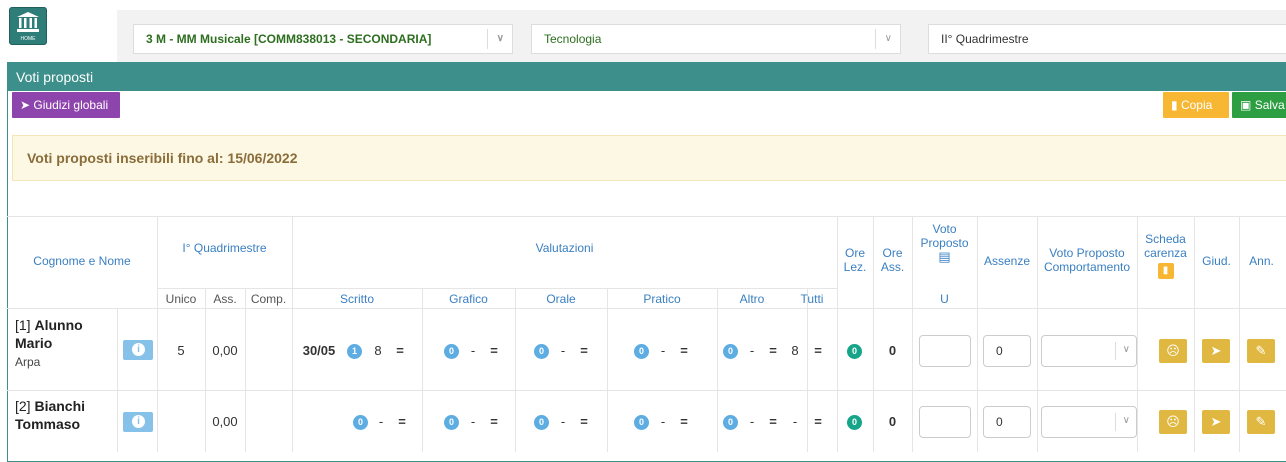  What do you see at coordinates (468, 299) in the screenshot?
I see `subheader-grafico: Grafico` at bounding box center [468, 299].